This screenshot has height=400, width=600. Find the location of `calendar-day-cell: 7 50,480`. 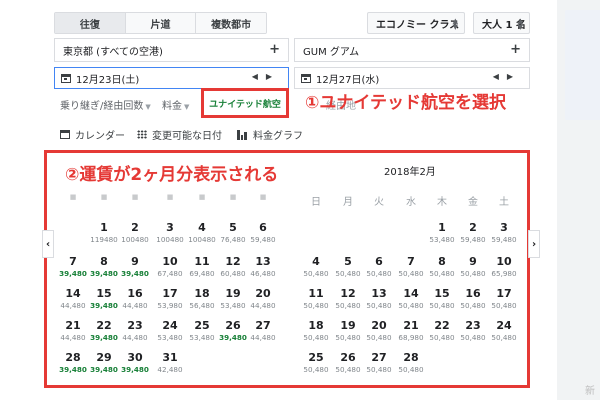

calendar-day-cell: 7 50,480 is located at coordinates (411, 267).